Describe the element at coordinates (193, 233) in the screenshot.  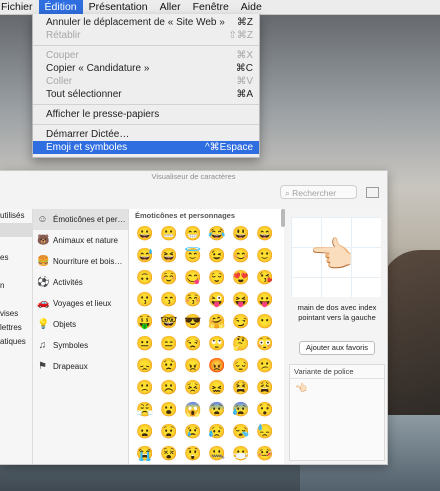
I see `emoji-cell: 😁` at that location.